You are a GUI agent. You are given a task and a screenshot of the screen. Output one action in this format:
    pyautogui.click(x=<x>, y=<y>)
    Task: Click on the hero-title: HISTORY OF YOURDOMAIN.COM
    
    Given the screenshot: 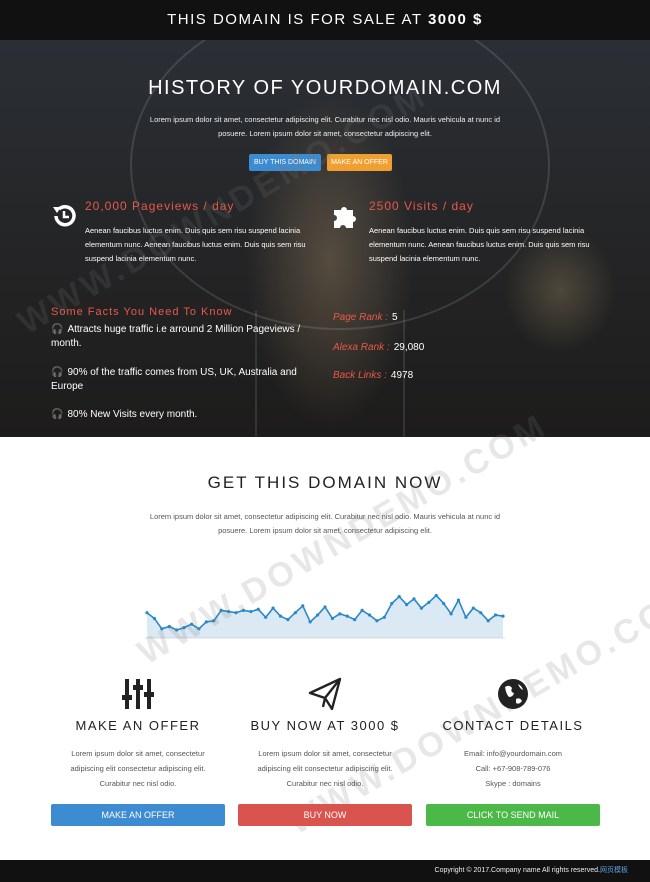 What is the action you would take?
    pyautogui.click(x=325, y=88)
    